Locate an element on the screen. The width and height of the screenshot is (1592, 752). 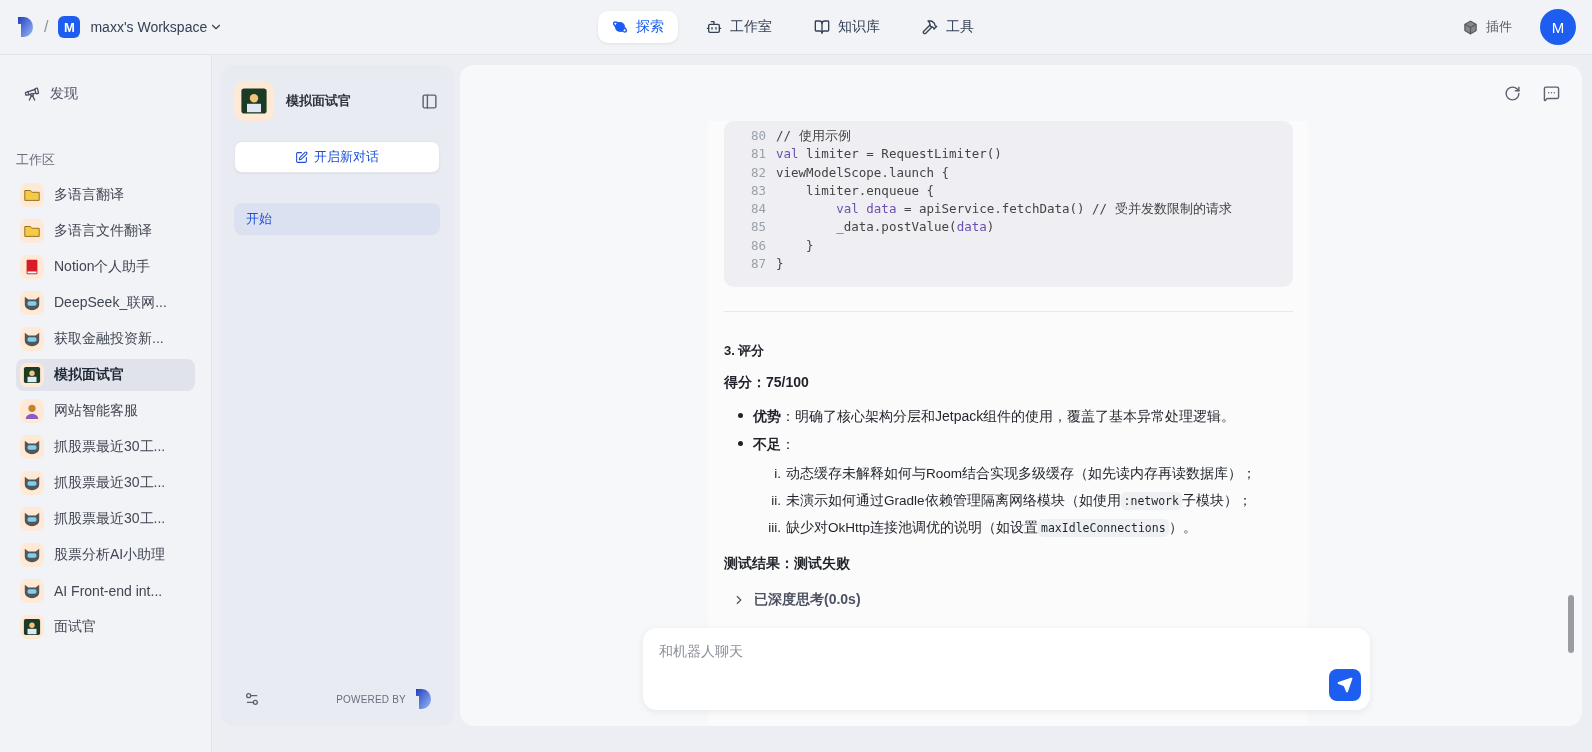
discover-link: 发现 is located at coordinates (105, 94).